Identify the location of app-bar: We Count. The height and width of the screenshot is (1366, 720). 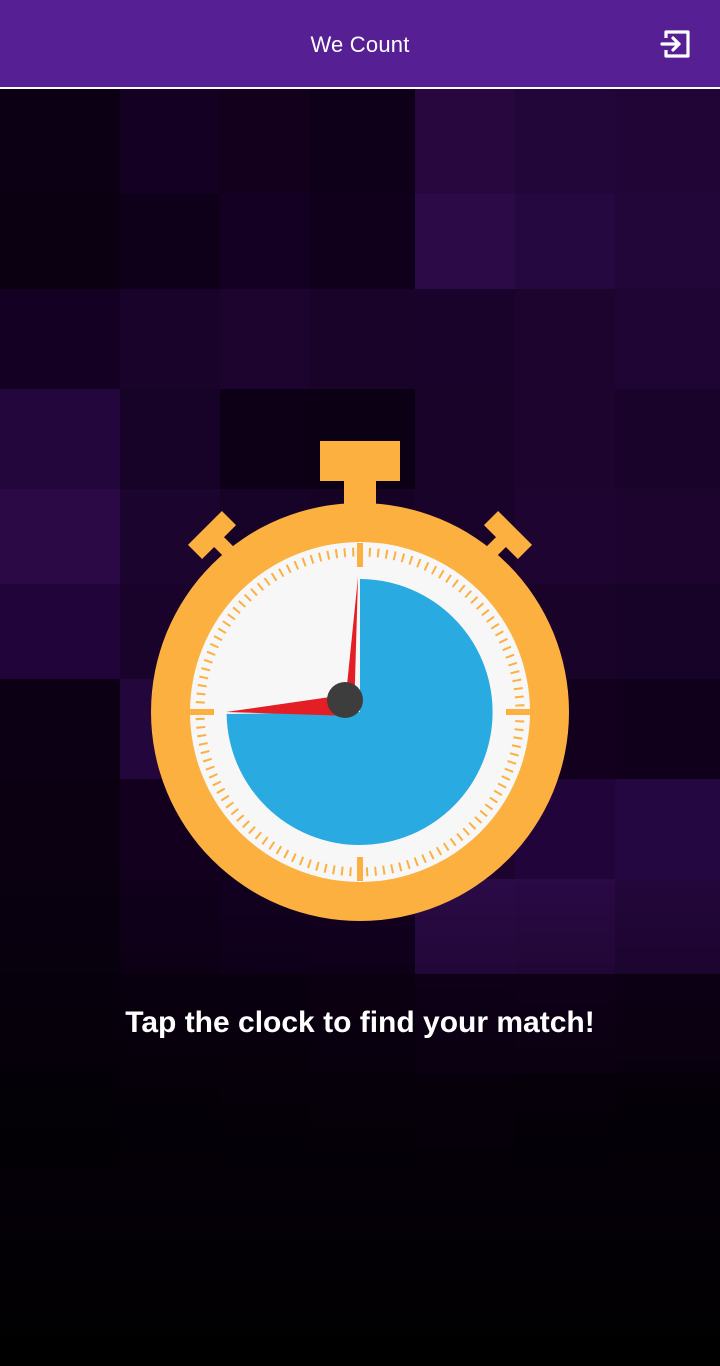
(360, 44).